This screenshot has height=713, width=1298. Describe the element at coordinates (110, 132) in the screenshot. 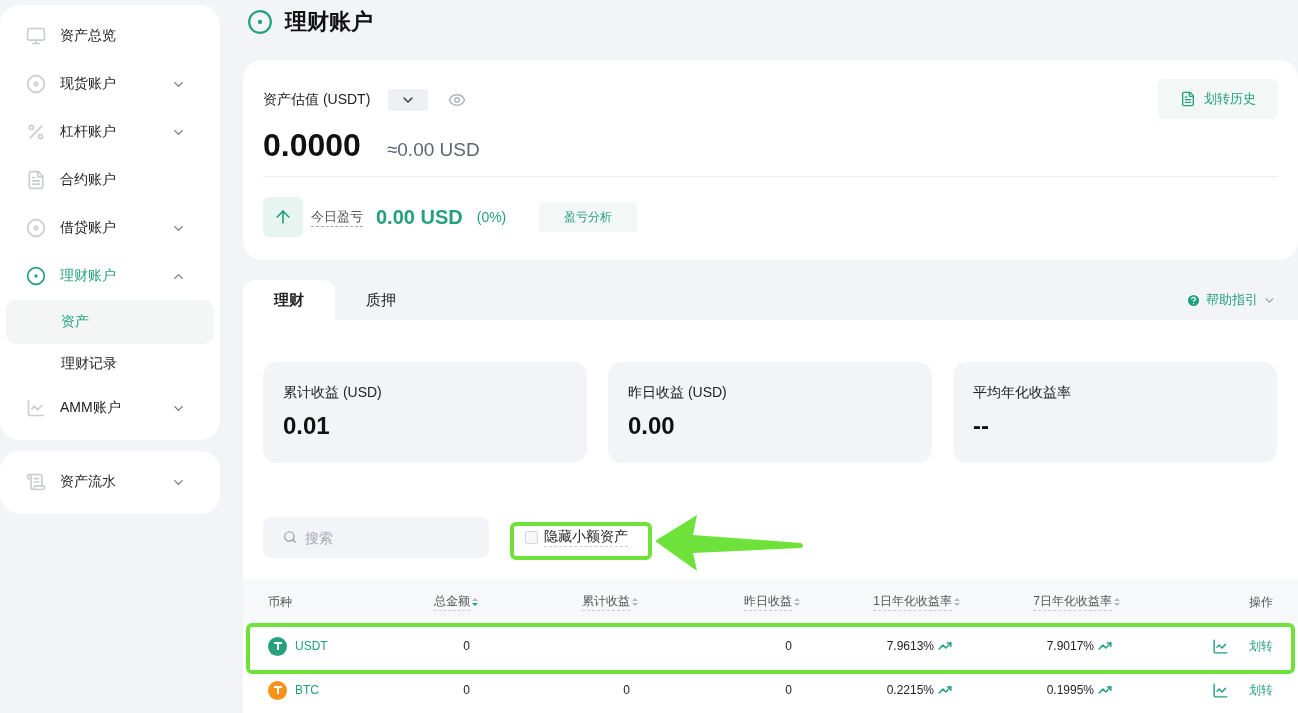

I see `sidebar-item: 杠杆账户` at that location.